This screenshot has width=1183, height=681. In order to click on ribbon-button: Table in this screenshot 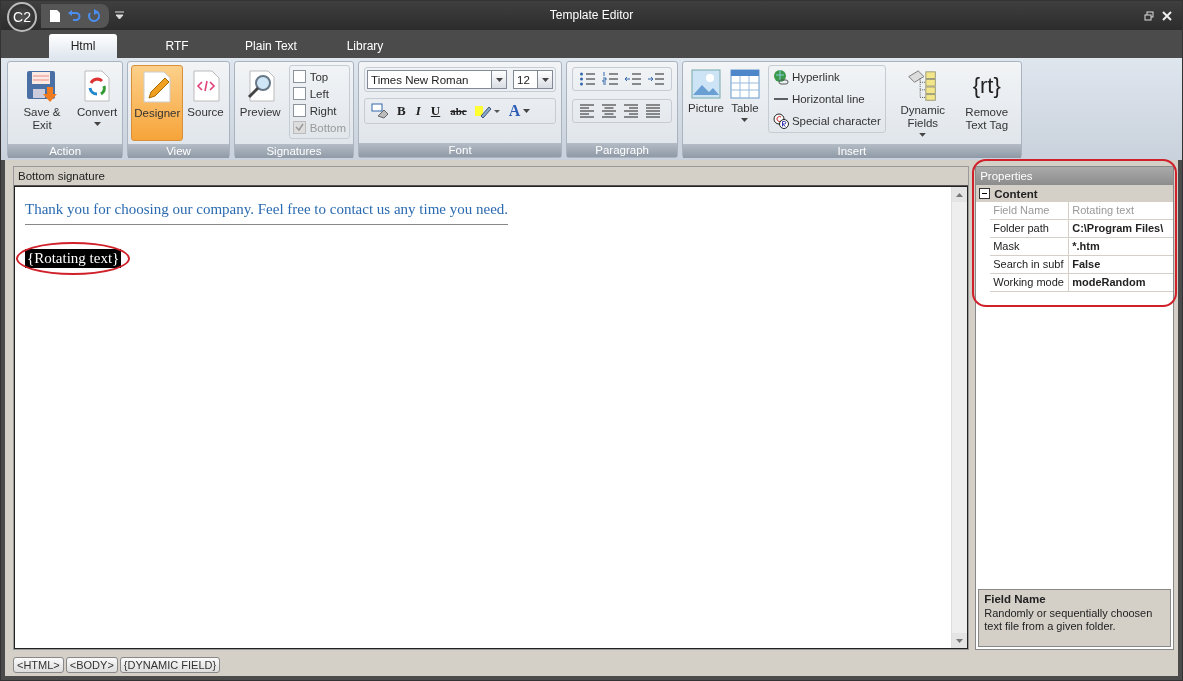, I will do `click(744, 103)`.